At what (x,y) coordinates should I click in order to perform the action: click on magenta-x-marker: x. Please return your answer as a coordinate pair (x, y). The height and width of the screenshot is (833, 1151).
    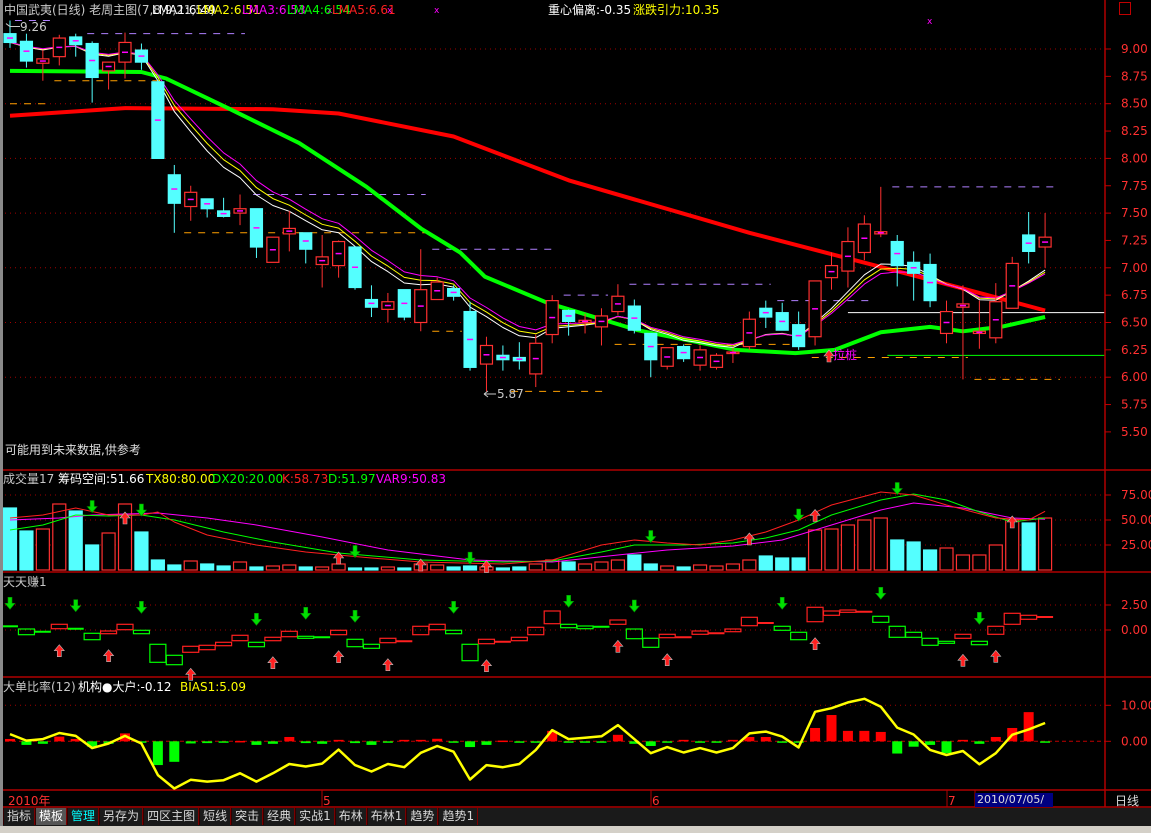
    Looking at the image, I should click on (437, 11).